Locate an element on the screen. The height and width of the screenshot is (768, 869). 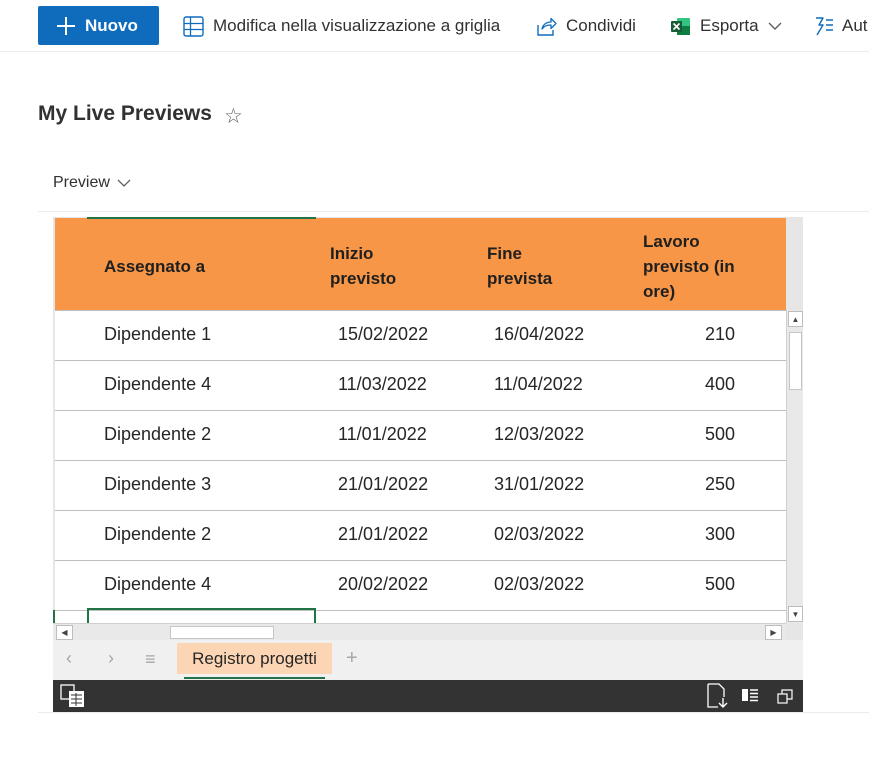
page-title: My Live Previews is located at coordinates (125, 113).